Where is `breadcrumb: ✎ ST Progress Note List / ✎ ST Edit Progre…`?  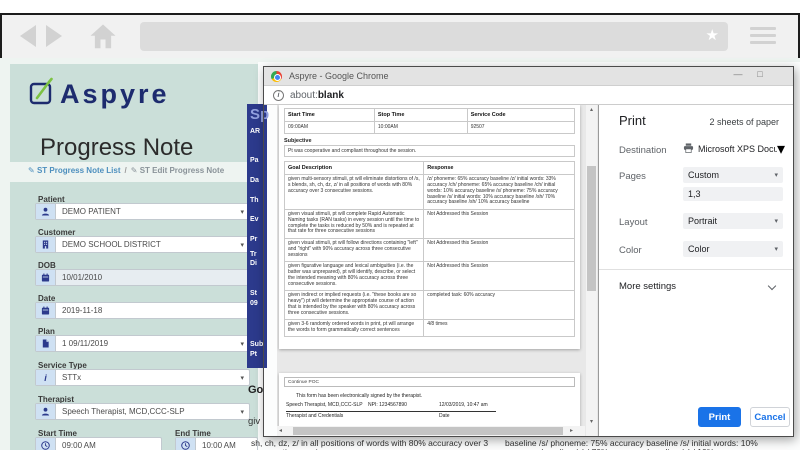 breadcrumb: ✎ ST Progress Note List / ✎ ST Edit Progre… is located at coordinates (126, 170).